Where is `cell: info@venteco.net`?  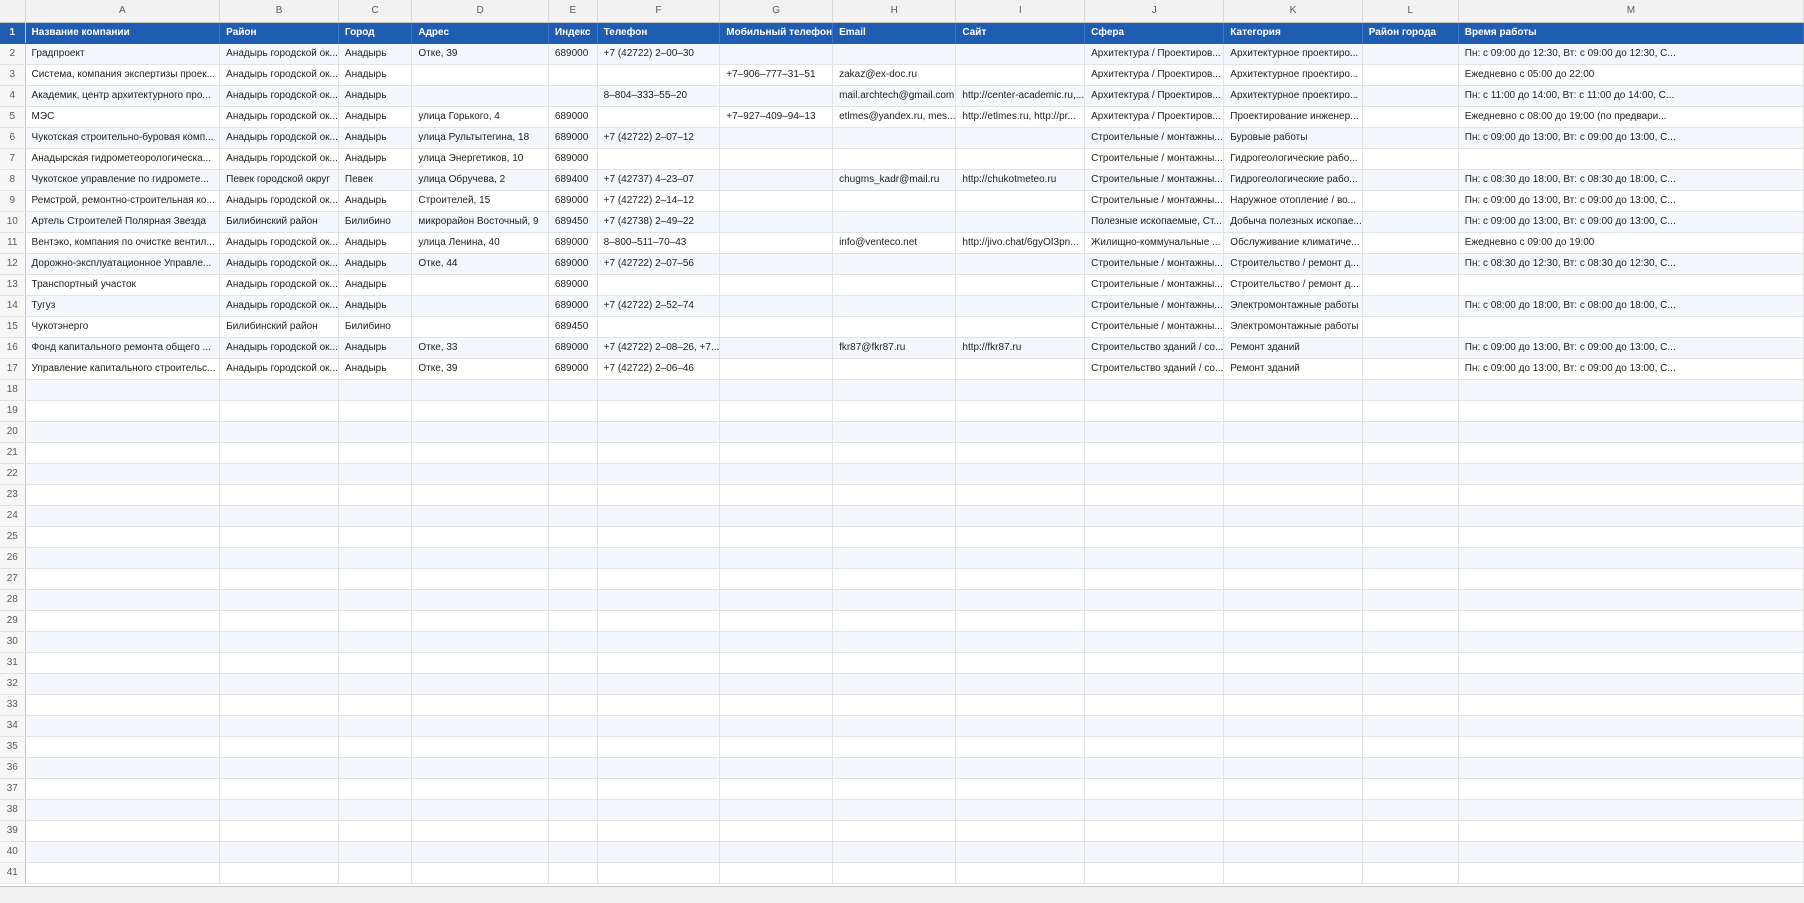 cell: info@venteco.net is located at coordinates (894, 243).